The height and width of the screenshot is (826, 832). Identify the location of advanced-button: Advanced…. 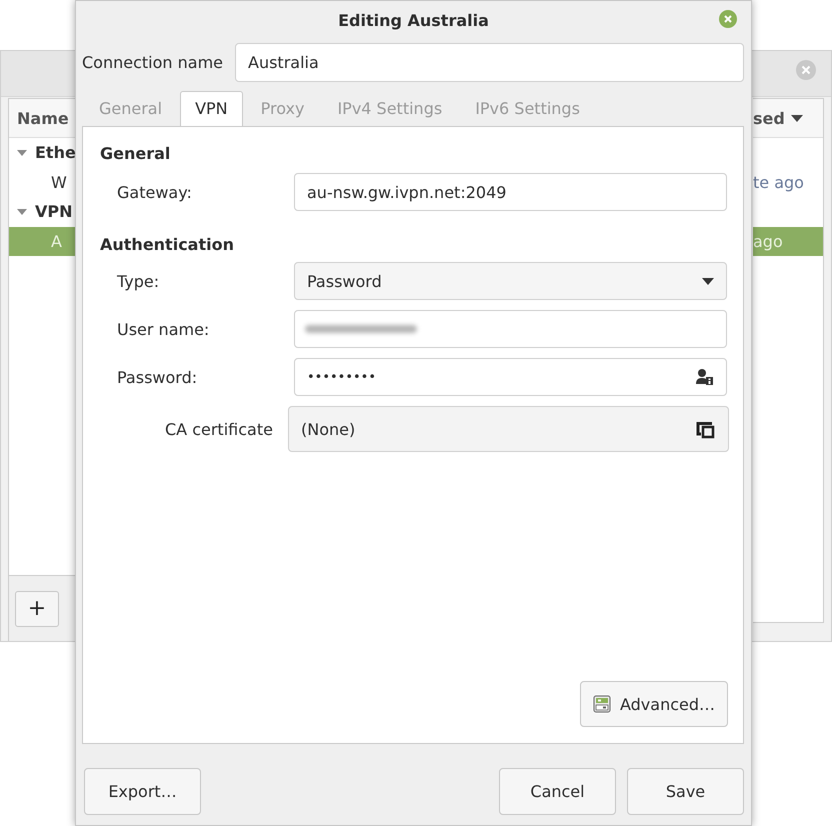
(654, 704).